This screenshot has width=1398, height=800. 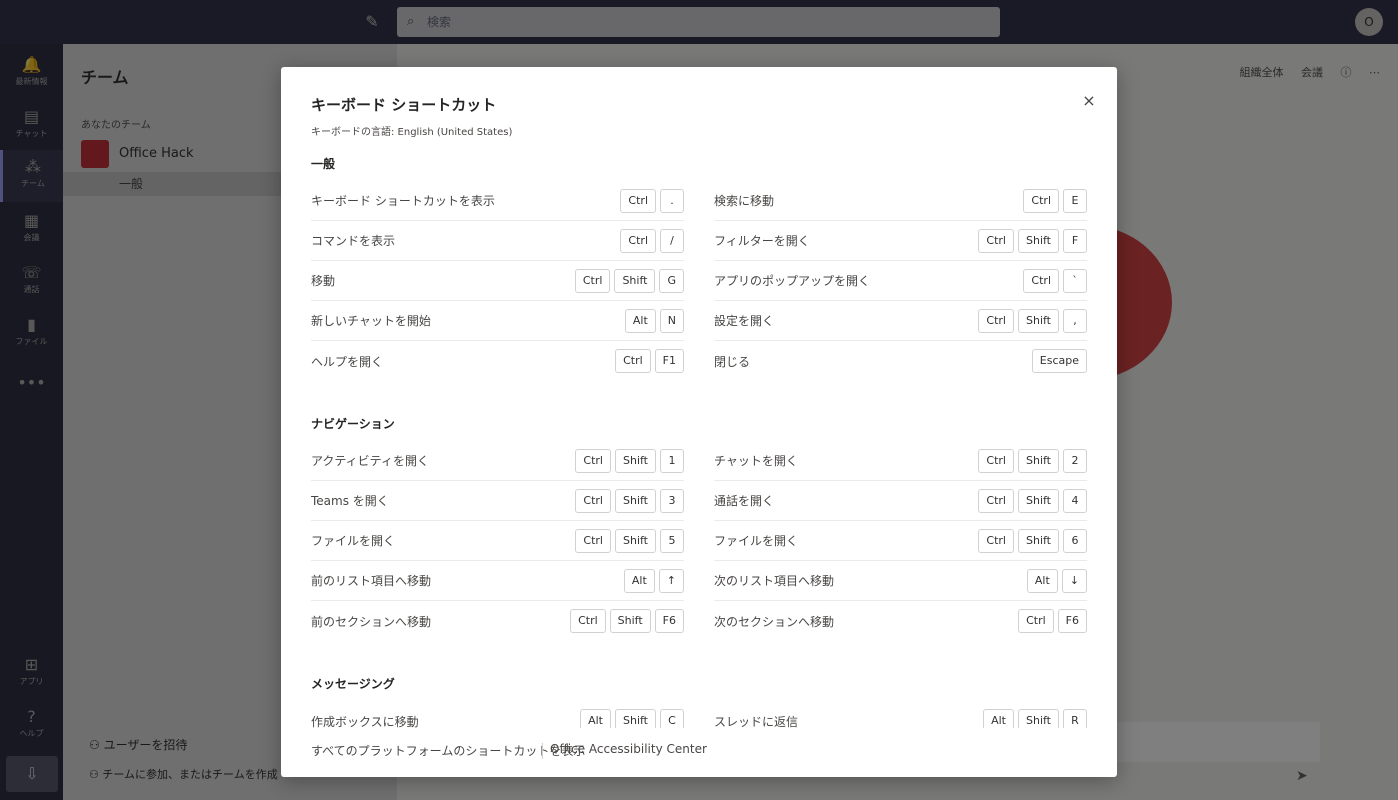 I want to click on key-cap: 1, so click(x=672, y=460).